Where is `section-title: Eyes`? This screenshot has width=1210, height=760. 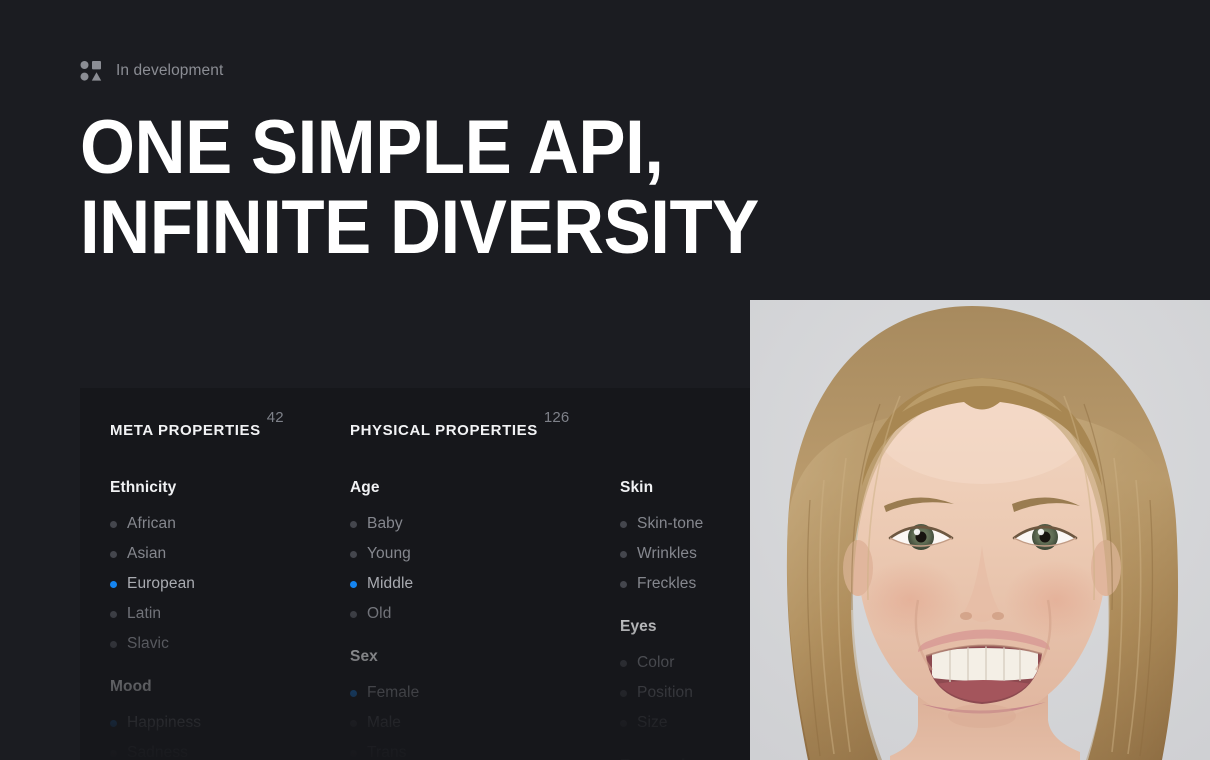
section-title: Eyes is located at coordinates (638, 626).